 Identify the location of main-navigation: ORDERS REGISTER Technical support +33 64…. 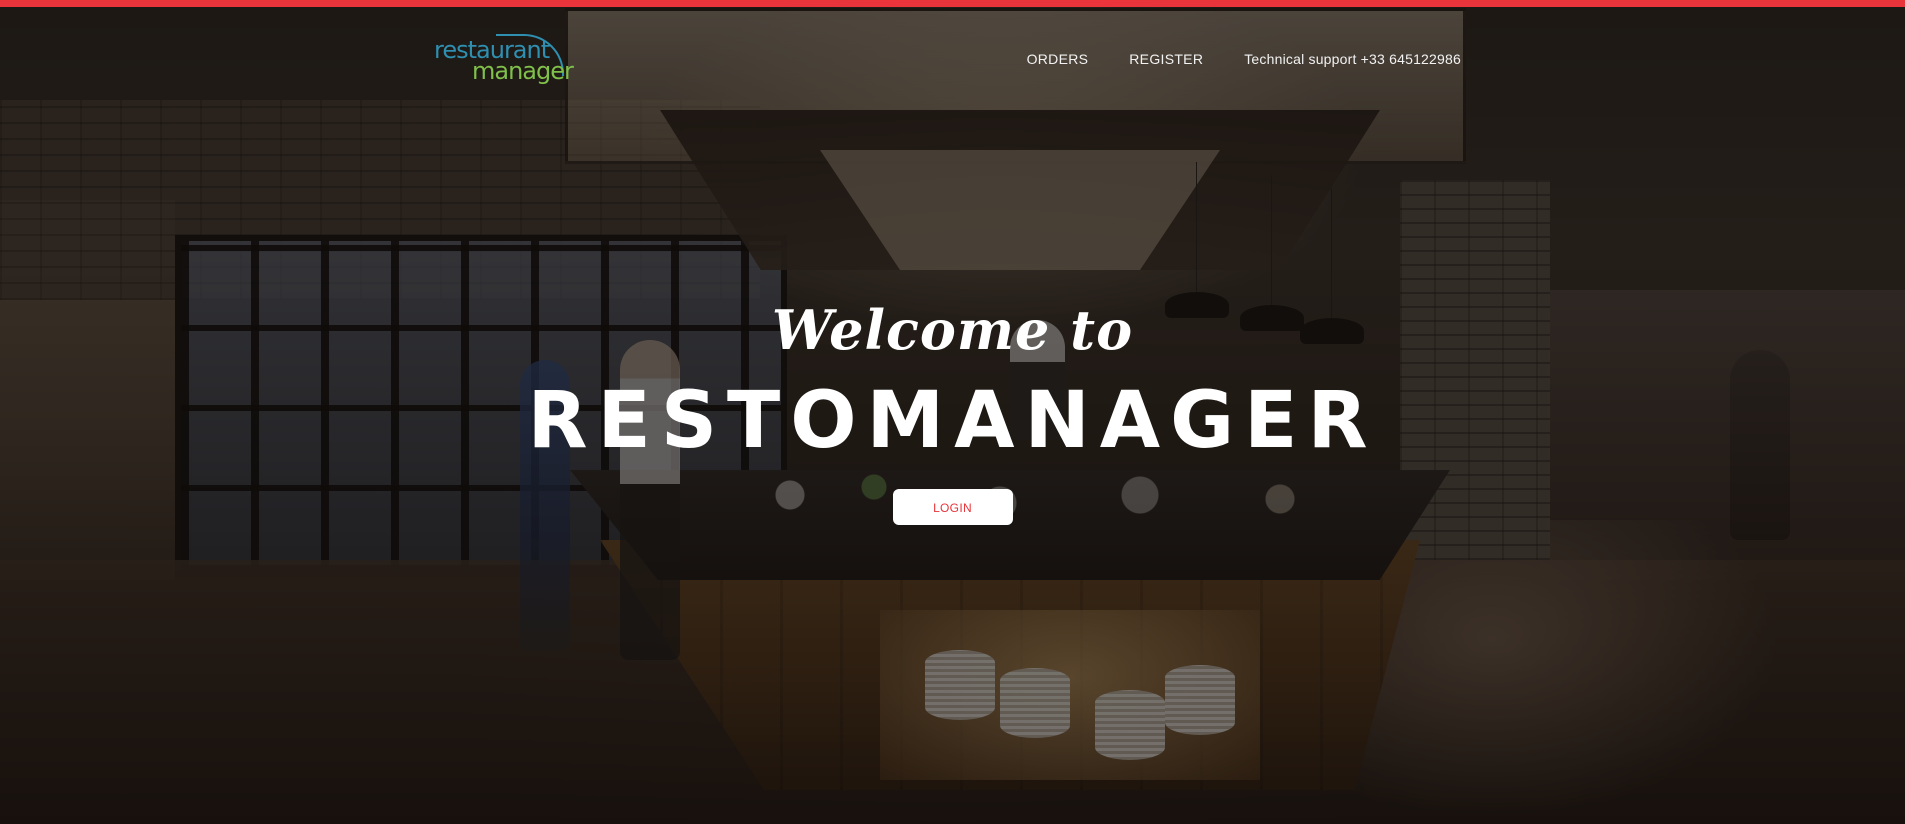
(1223, 59).